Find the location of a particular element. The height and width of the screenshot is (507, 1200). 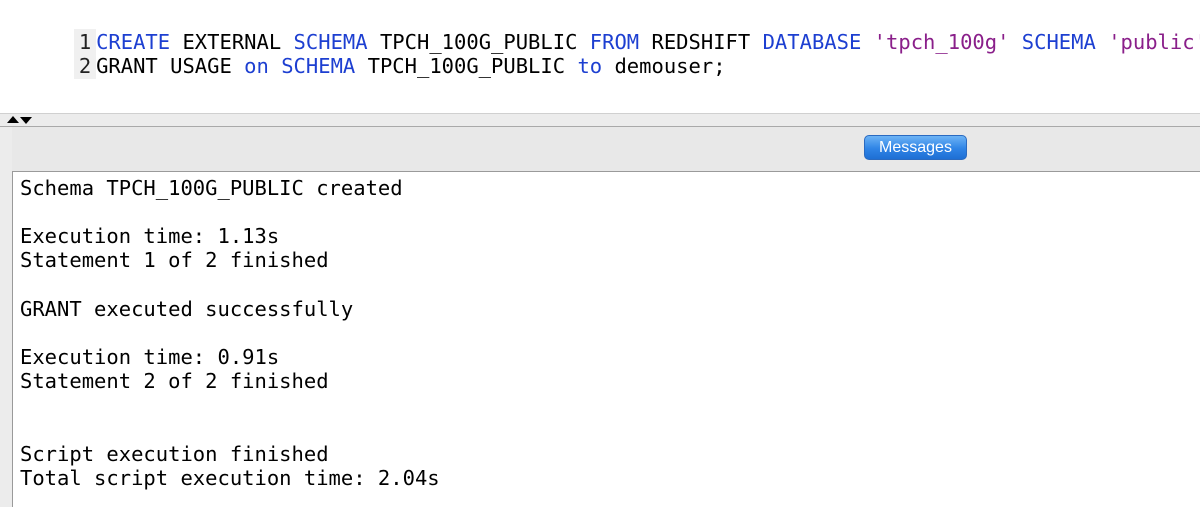

message-line: Statement 2 of 2 finished is located at coordinates (174, 381).